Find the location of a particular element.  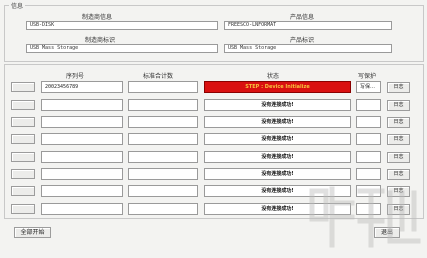

product-id-label: 产品标识 is located at coordinates (302, 40).